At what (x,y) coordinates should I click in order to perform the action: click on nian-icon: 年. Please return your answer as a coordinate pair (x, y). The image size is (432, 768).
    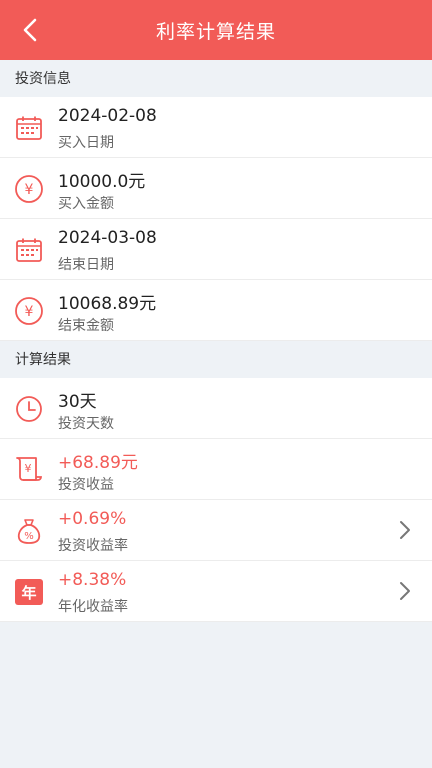
    Looking at the image, I should click on (29, 592).